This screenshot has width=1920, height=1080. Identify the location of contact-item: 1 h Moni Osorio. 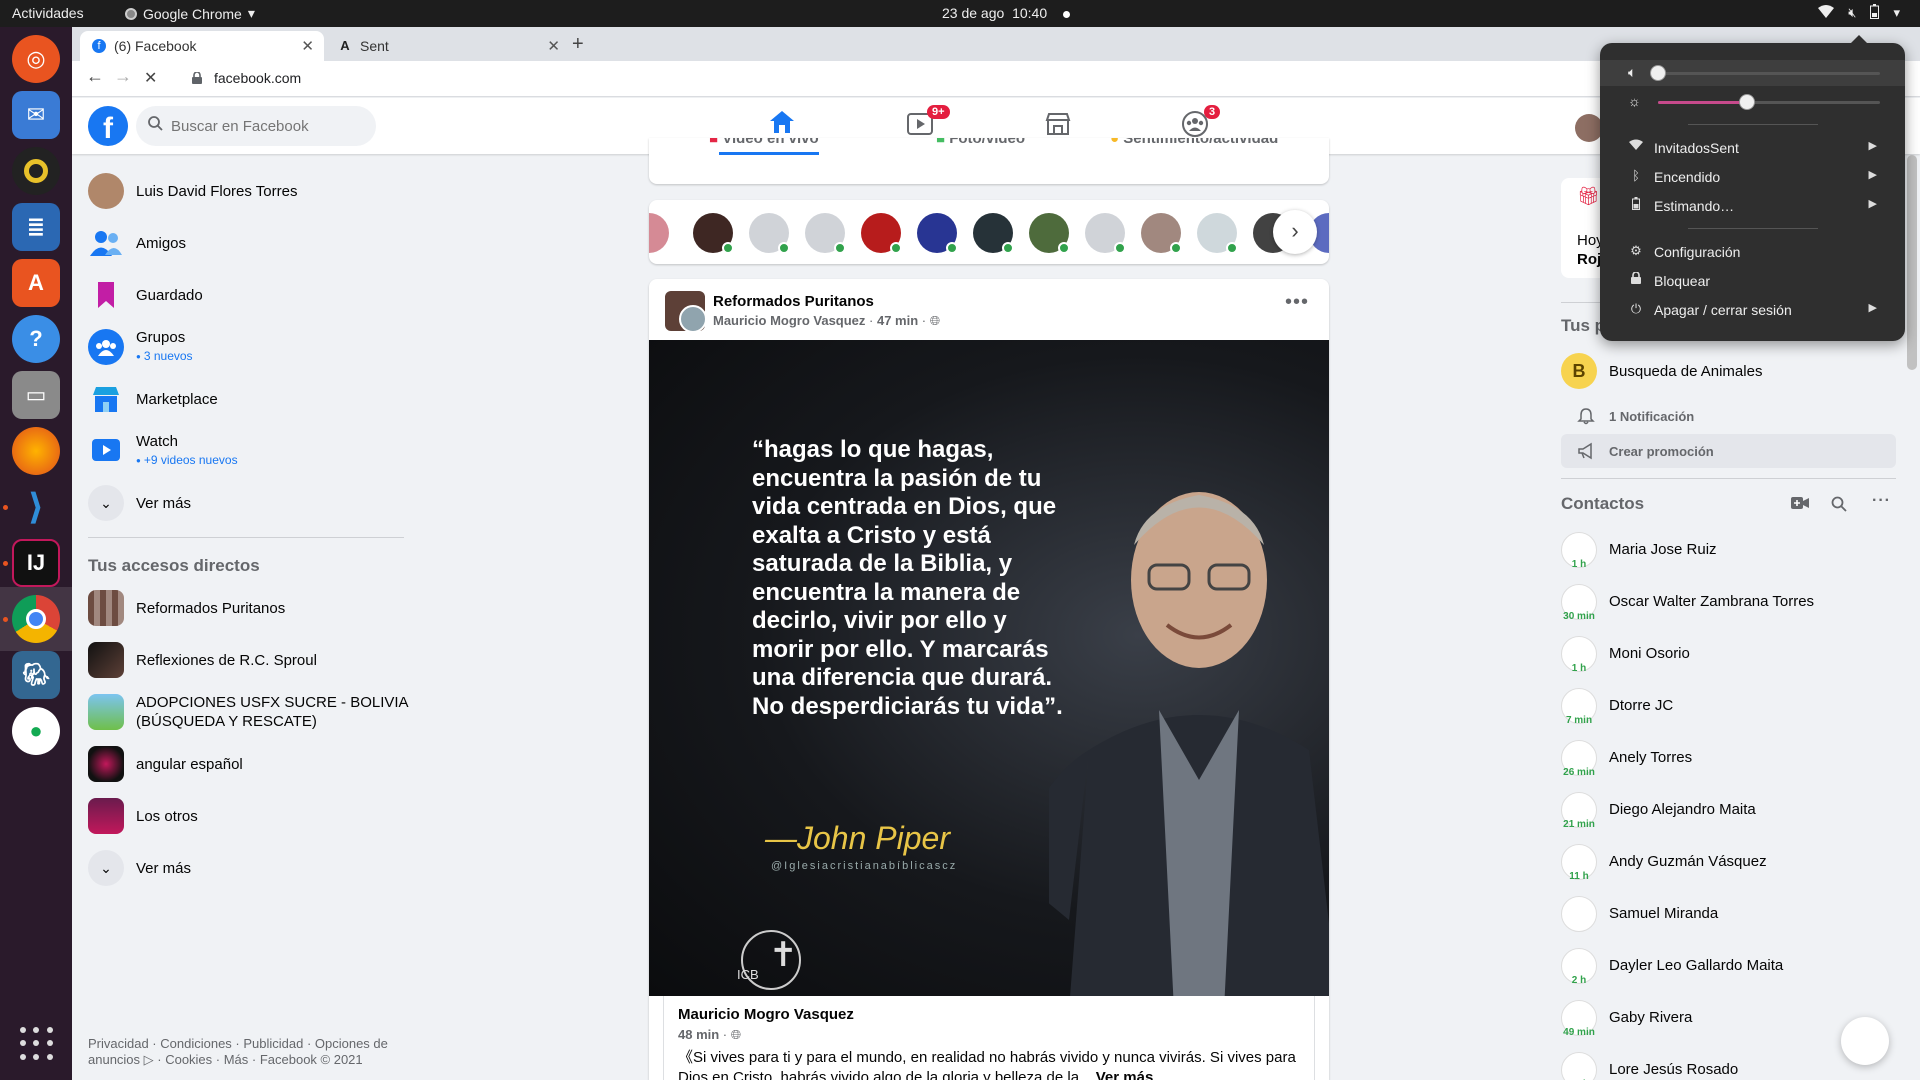
(1731, 654).